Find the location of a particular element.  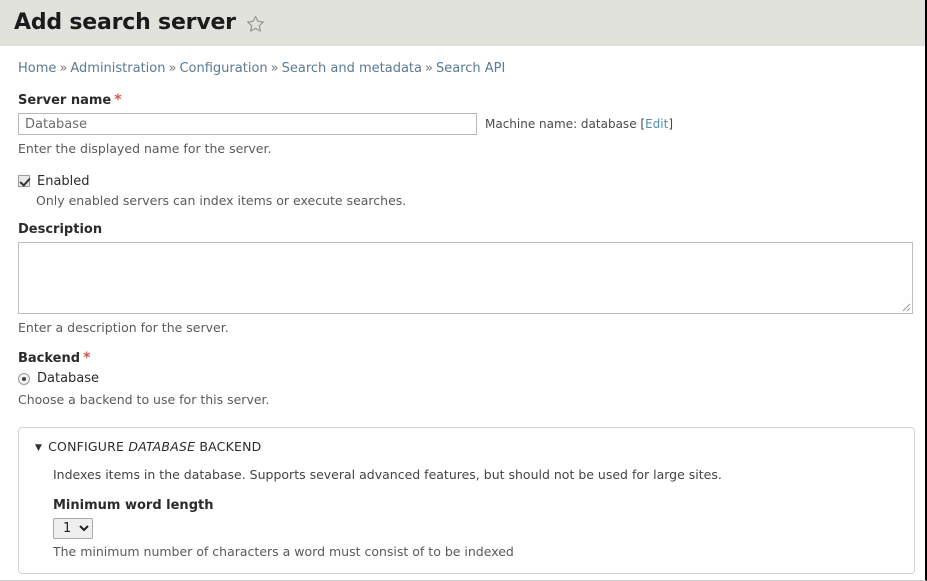

backend-description: Choose a backend to use for this server. is located at coordinates (144, 400).